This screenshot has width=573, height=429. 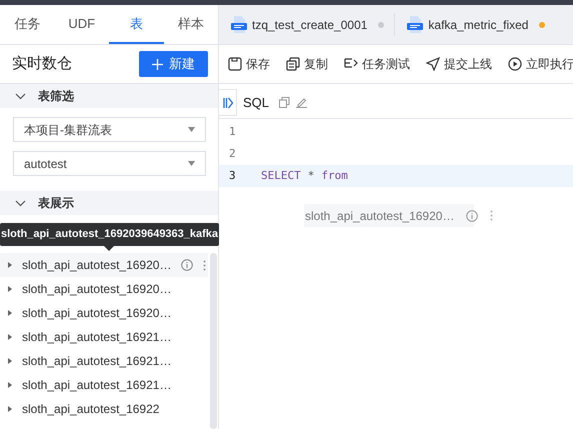 I want to click on editor-tab: tzq_test_create_0001, so click(x=307, y=24).